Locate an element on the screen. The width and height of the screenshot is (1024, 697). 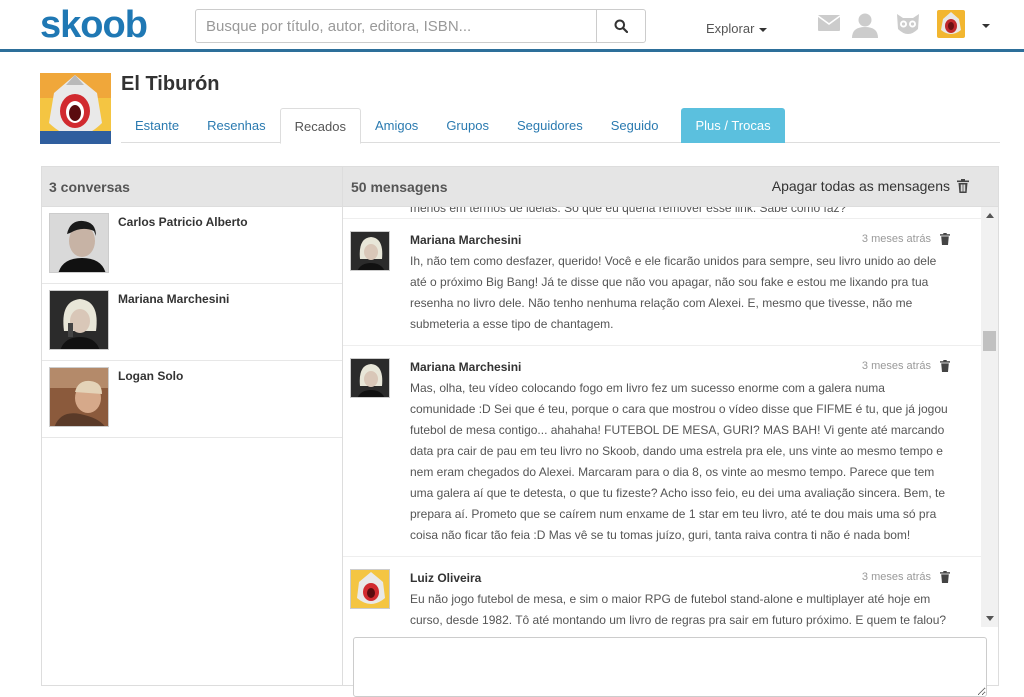
delete-all-button: Apagar todas as mensagens is located at coordinates (861, 186).